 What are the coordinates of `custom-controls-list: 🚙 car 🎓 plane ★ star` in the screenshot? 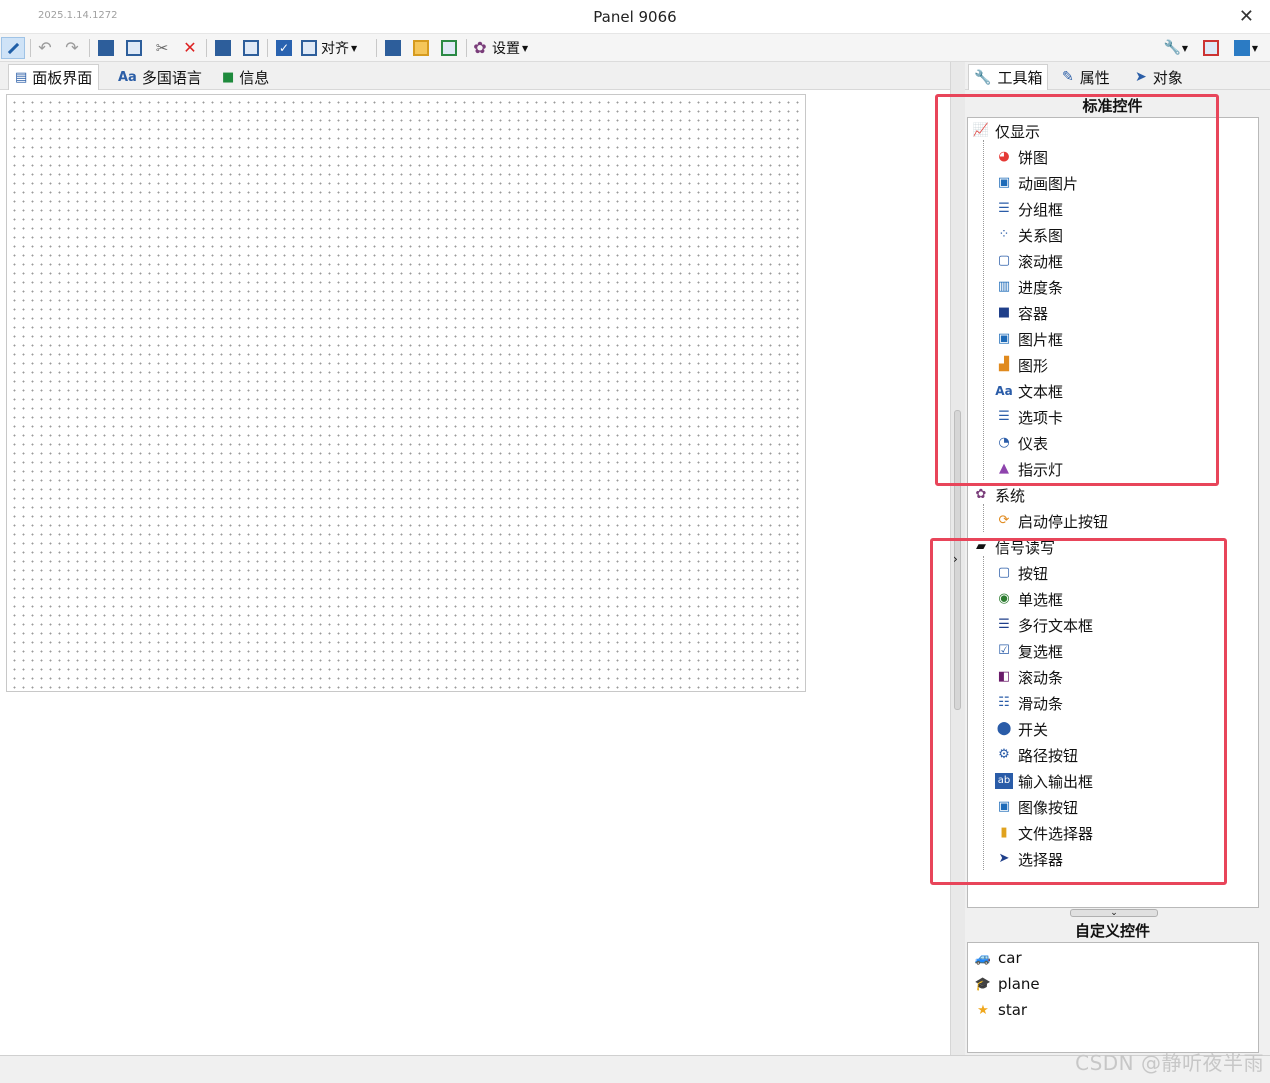 It's located at (1113, 997).